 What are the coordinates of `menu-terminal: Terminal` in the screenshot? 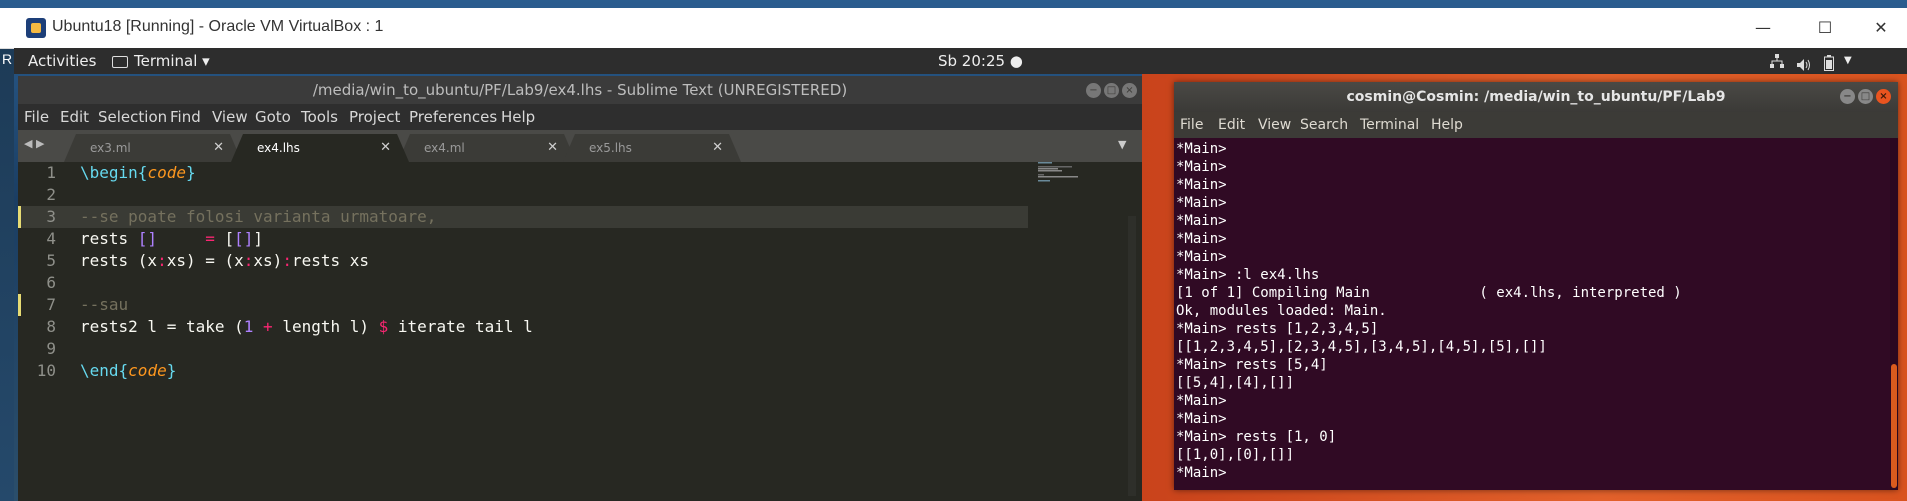 It's located at (1389, 125).